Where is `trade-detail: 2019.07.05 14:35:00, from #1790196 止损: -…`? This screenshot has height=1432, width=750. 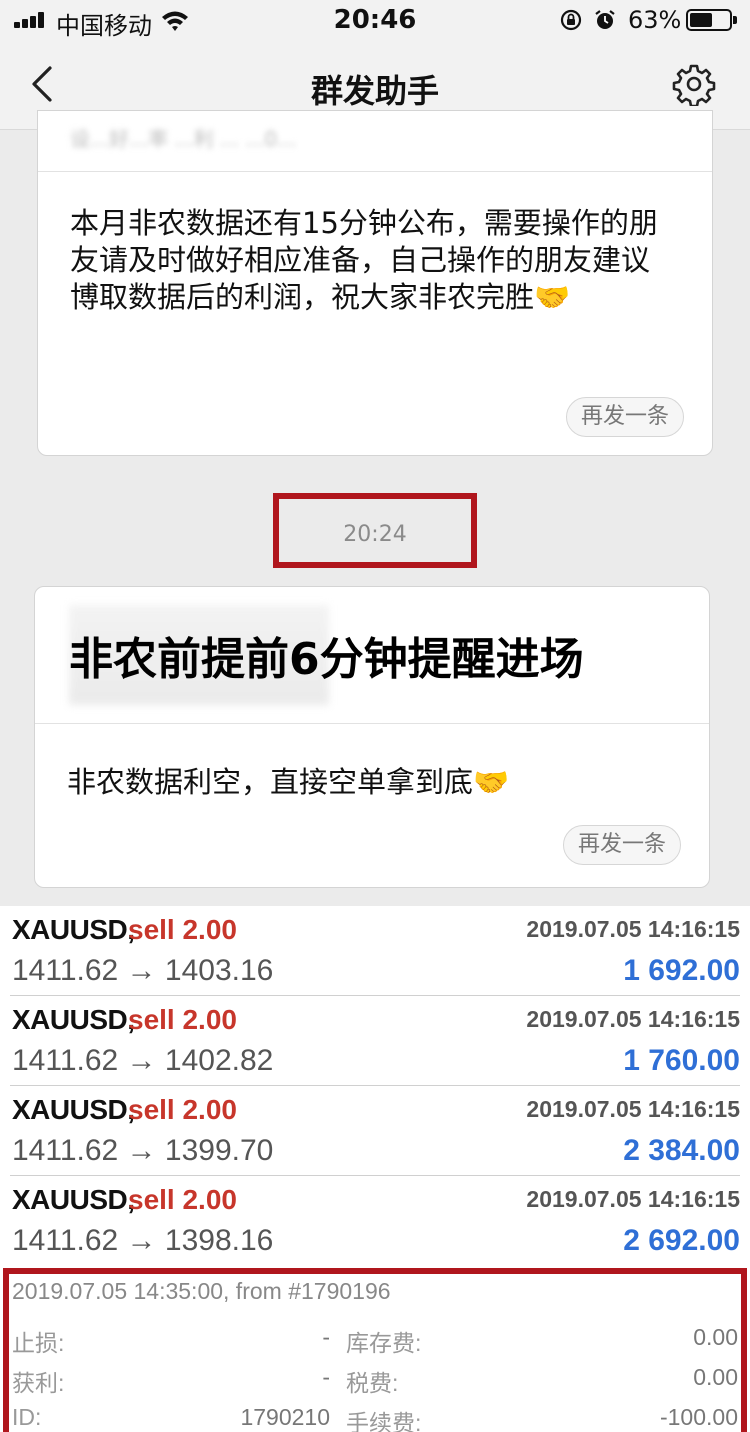
trade-detail: 2019.07.05 14:35:00, from #1790196 止损: -… is located at coordinates (375, 1349).